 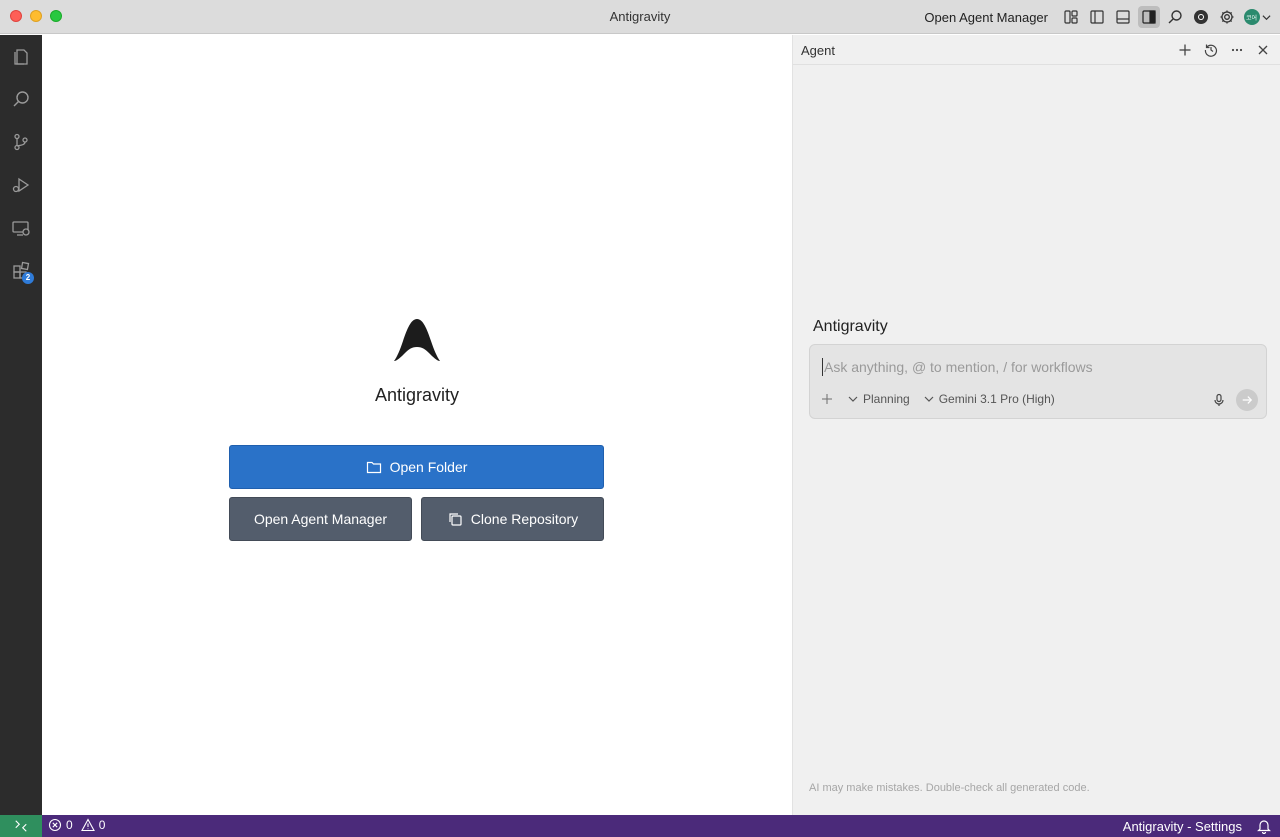 What do you see at coordinates (87, 825) in the screenshot?
I see `warning-icon` at bounding box center [87, 825].